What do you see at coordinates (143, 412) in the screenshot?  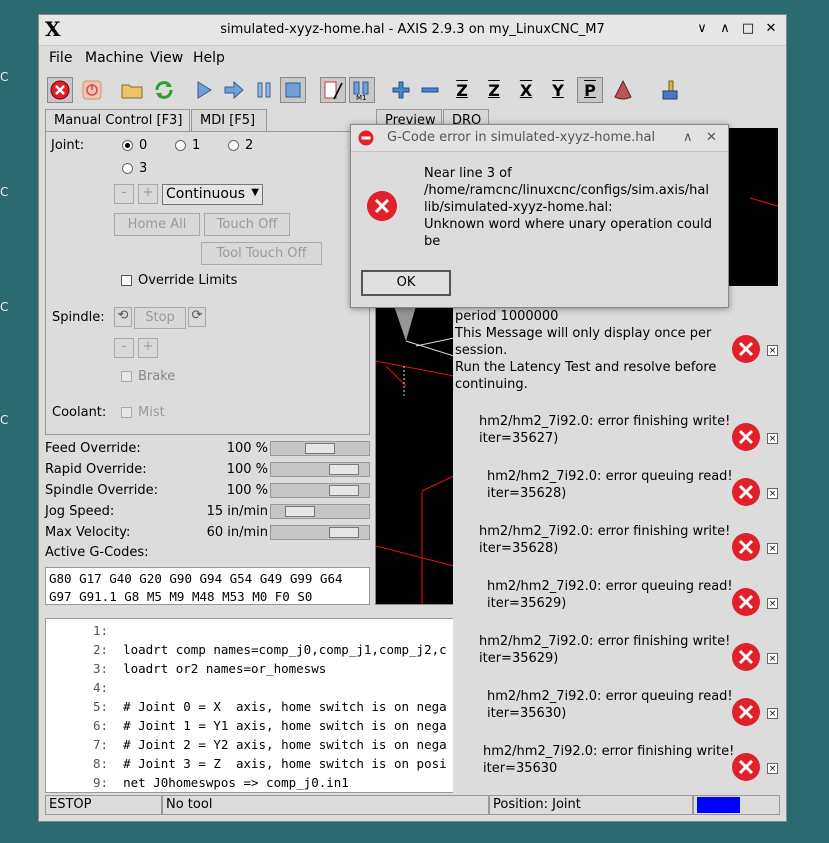 I see `mist-checkbox: Mist` at bounding box center [143, 412].